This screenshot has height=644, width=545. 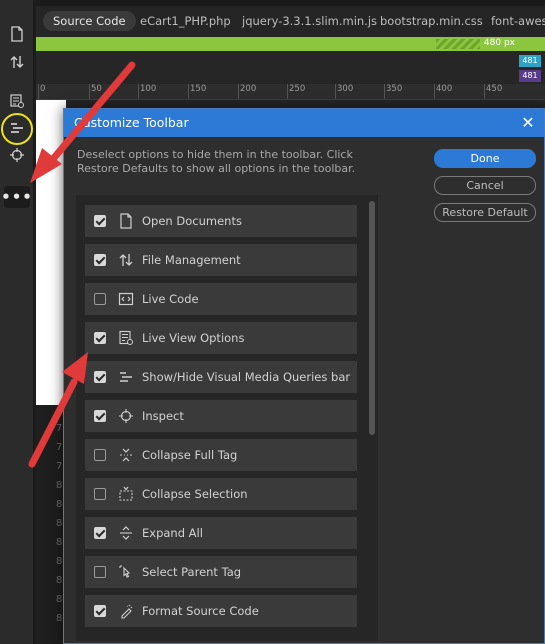 I want to click on option-label: File Management, so click(x=191, y=260).